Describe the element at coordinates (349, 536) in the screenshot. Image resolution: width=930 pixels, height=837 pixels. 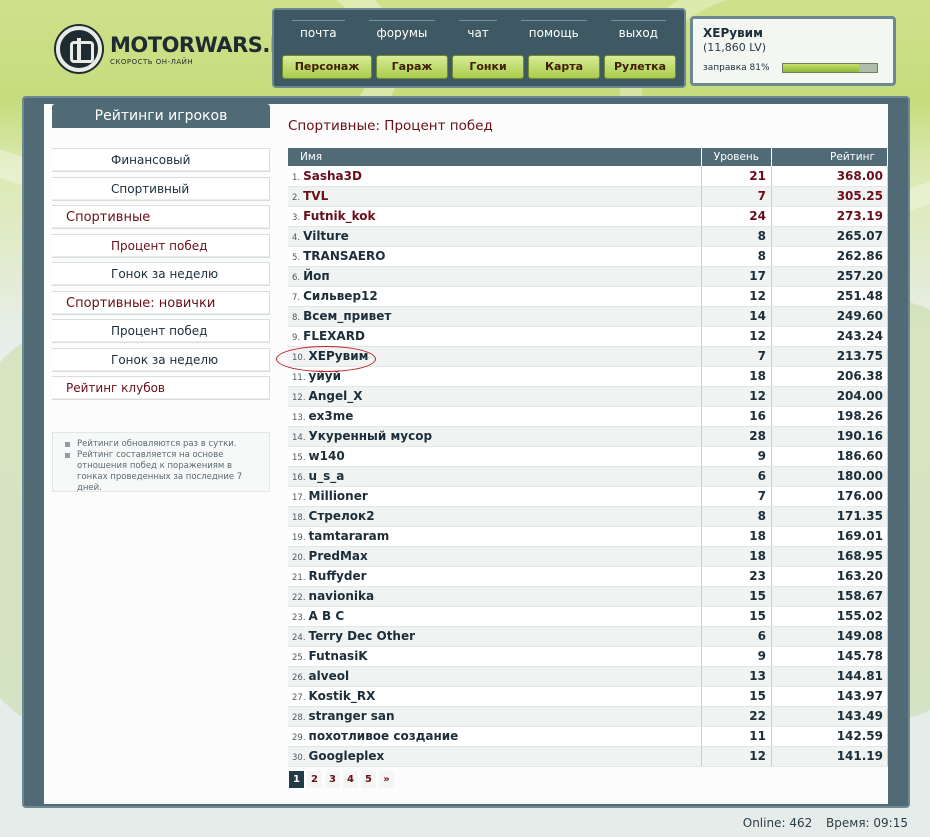
I see `player-name: tamtararam` at that location.